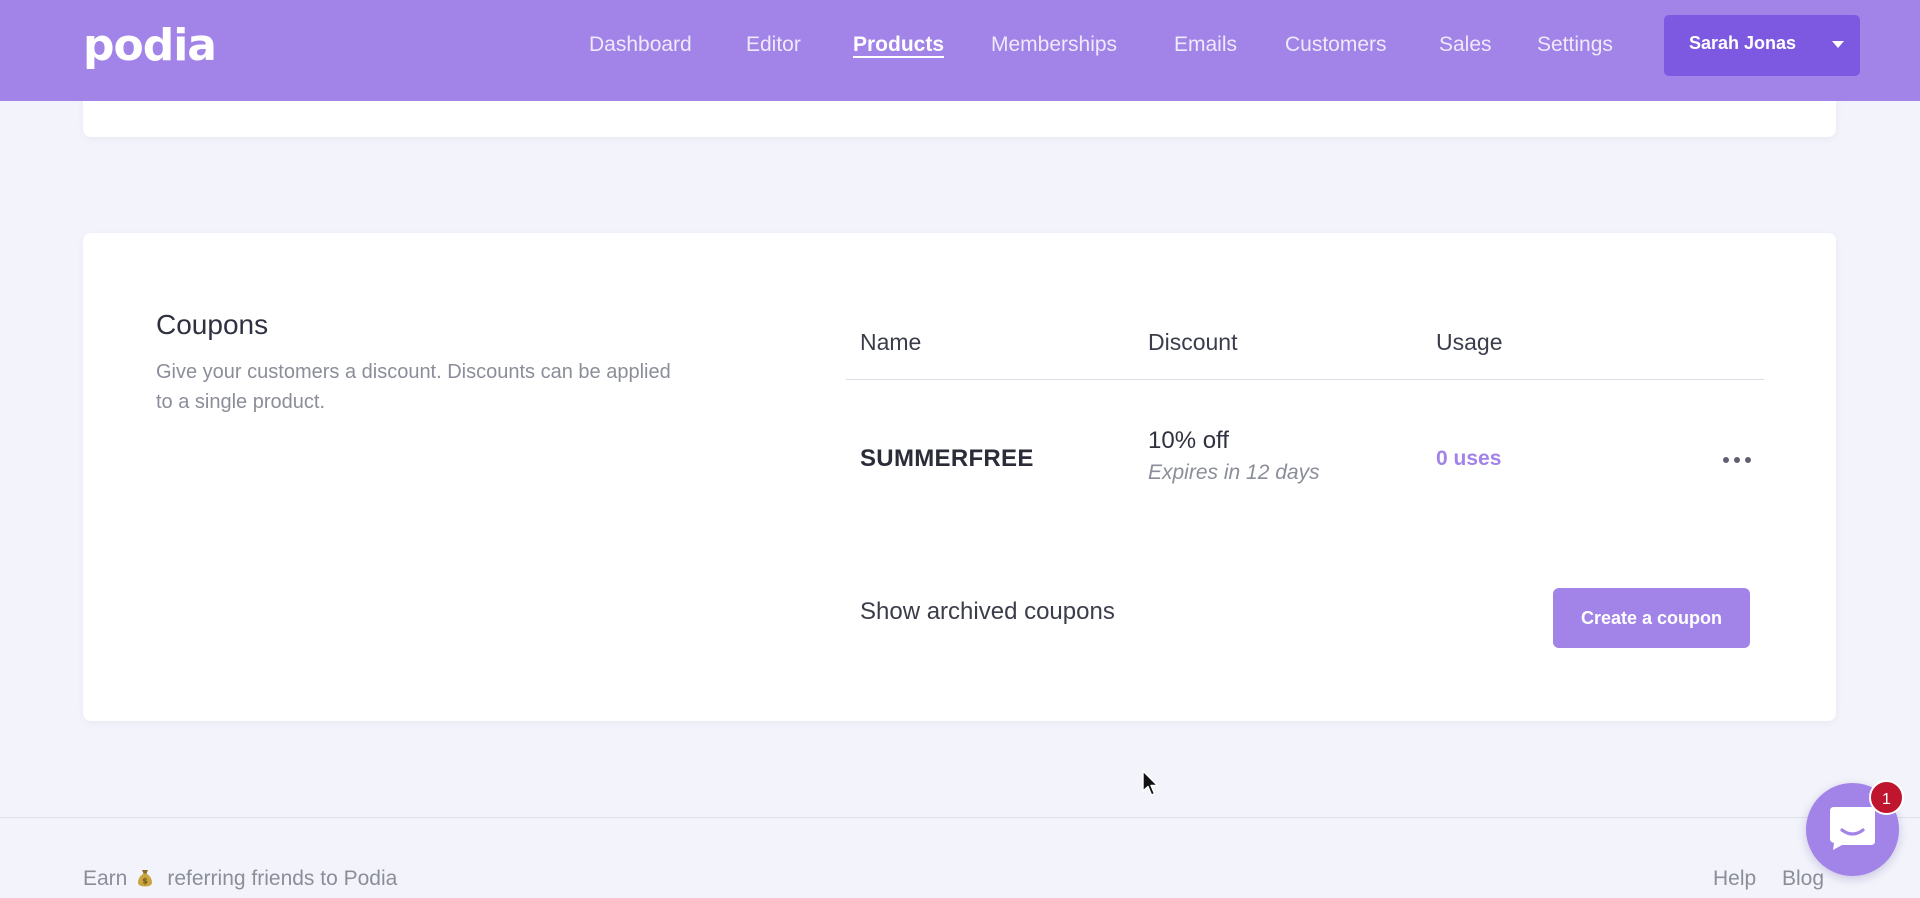  I want to click on nav-item-settings: Settings, so click(1575, 45).